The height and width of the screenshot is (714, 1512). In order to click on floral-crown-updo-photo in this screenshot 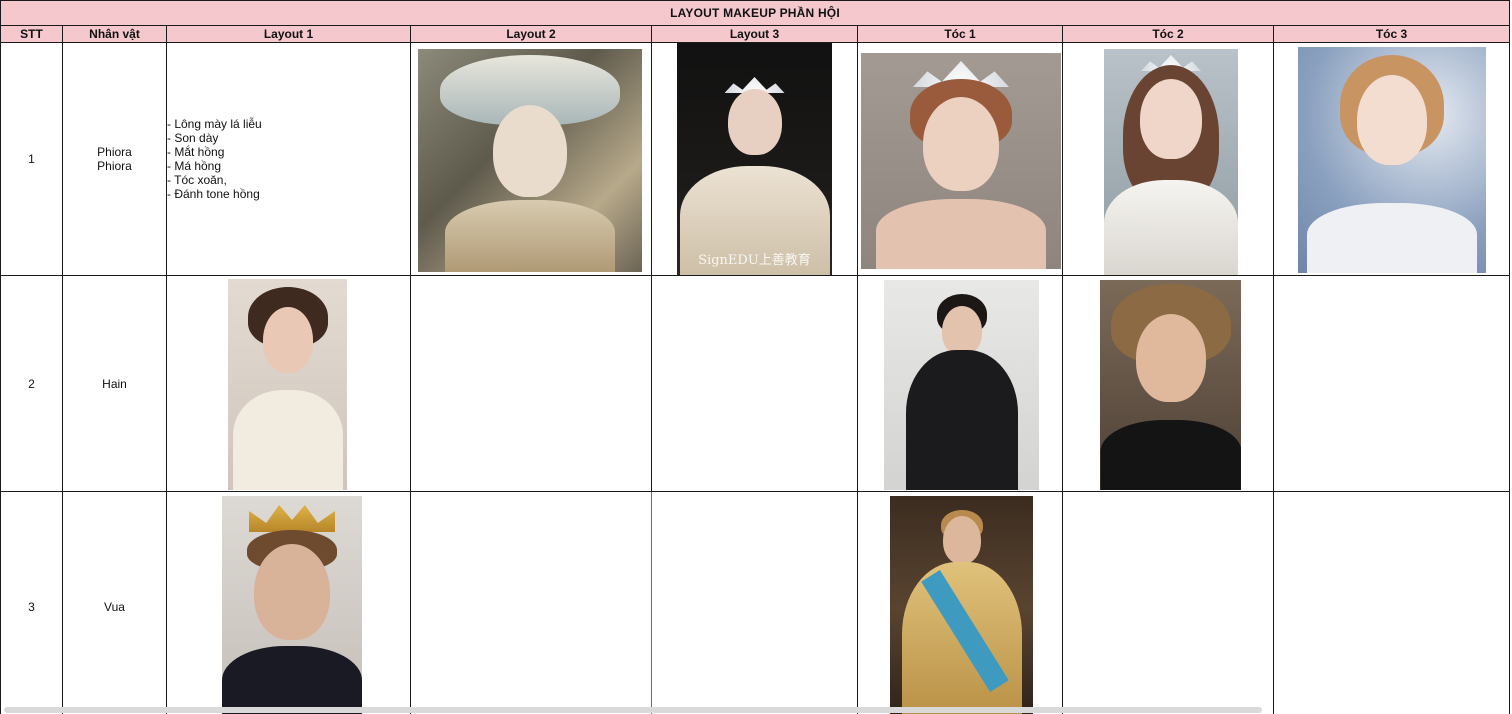, I will do `click(961, 161)`.